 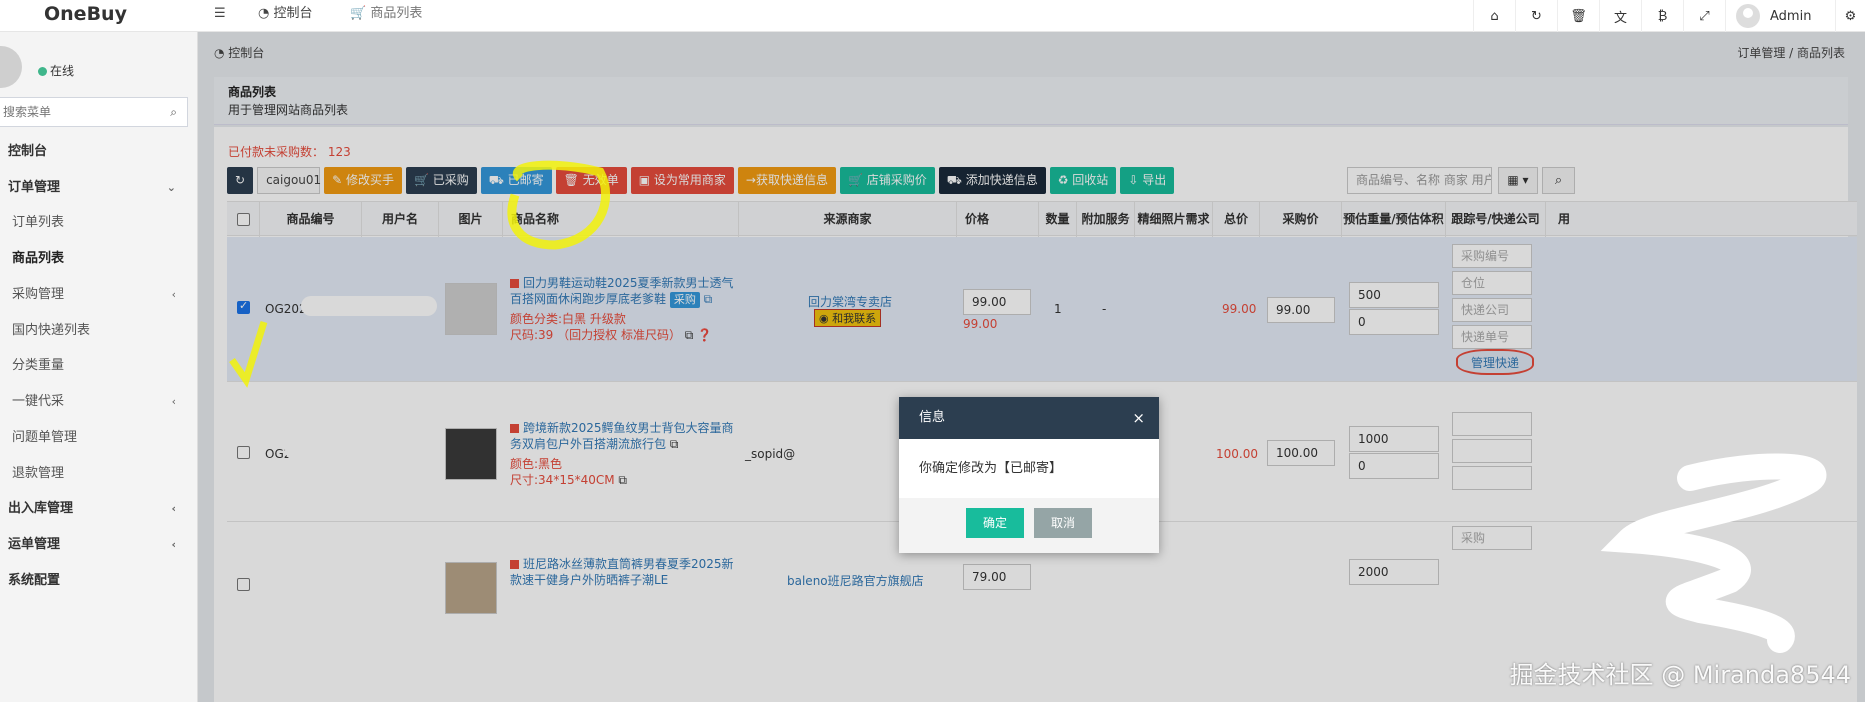 I want to click on sidebar-item-refunds: 退款管理, so click(x=95, y=474).